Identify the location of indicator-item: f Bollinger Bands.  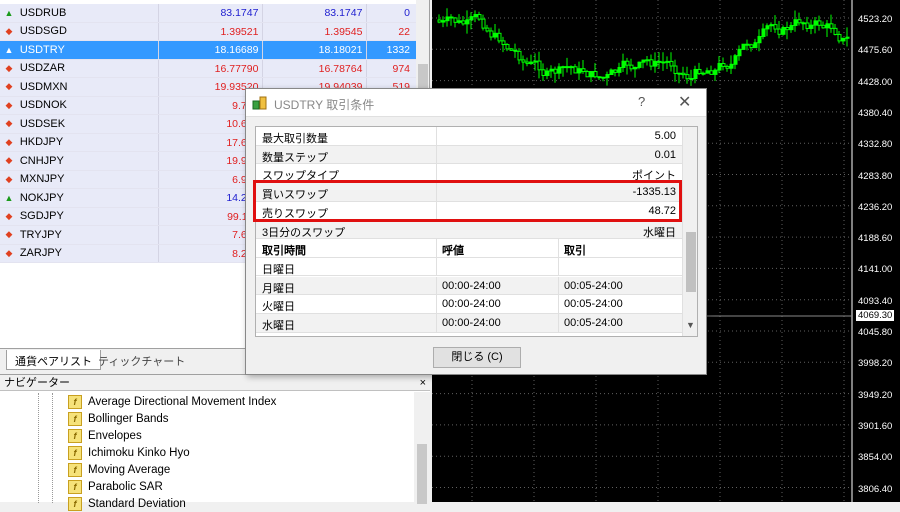
(118, 418).